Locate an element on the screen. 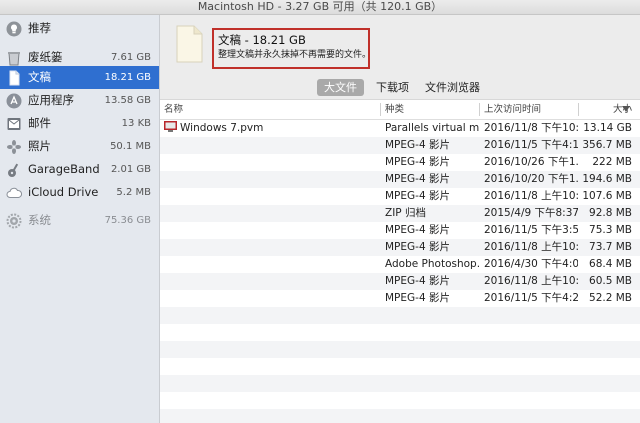  file-size: 68.4 MB is located at coordinates (610, 264).